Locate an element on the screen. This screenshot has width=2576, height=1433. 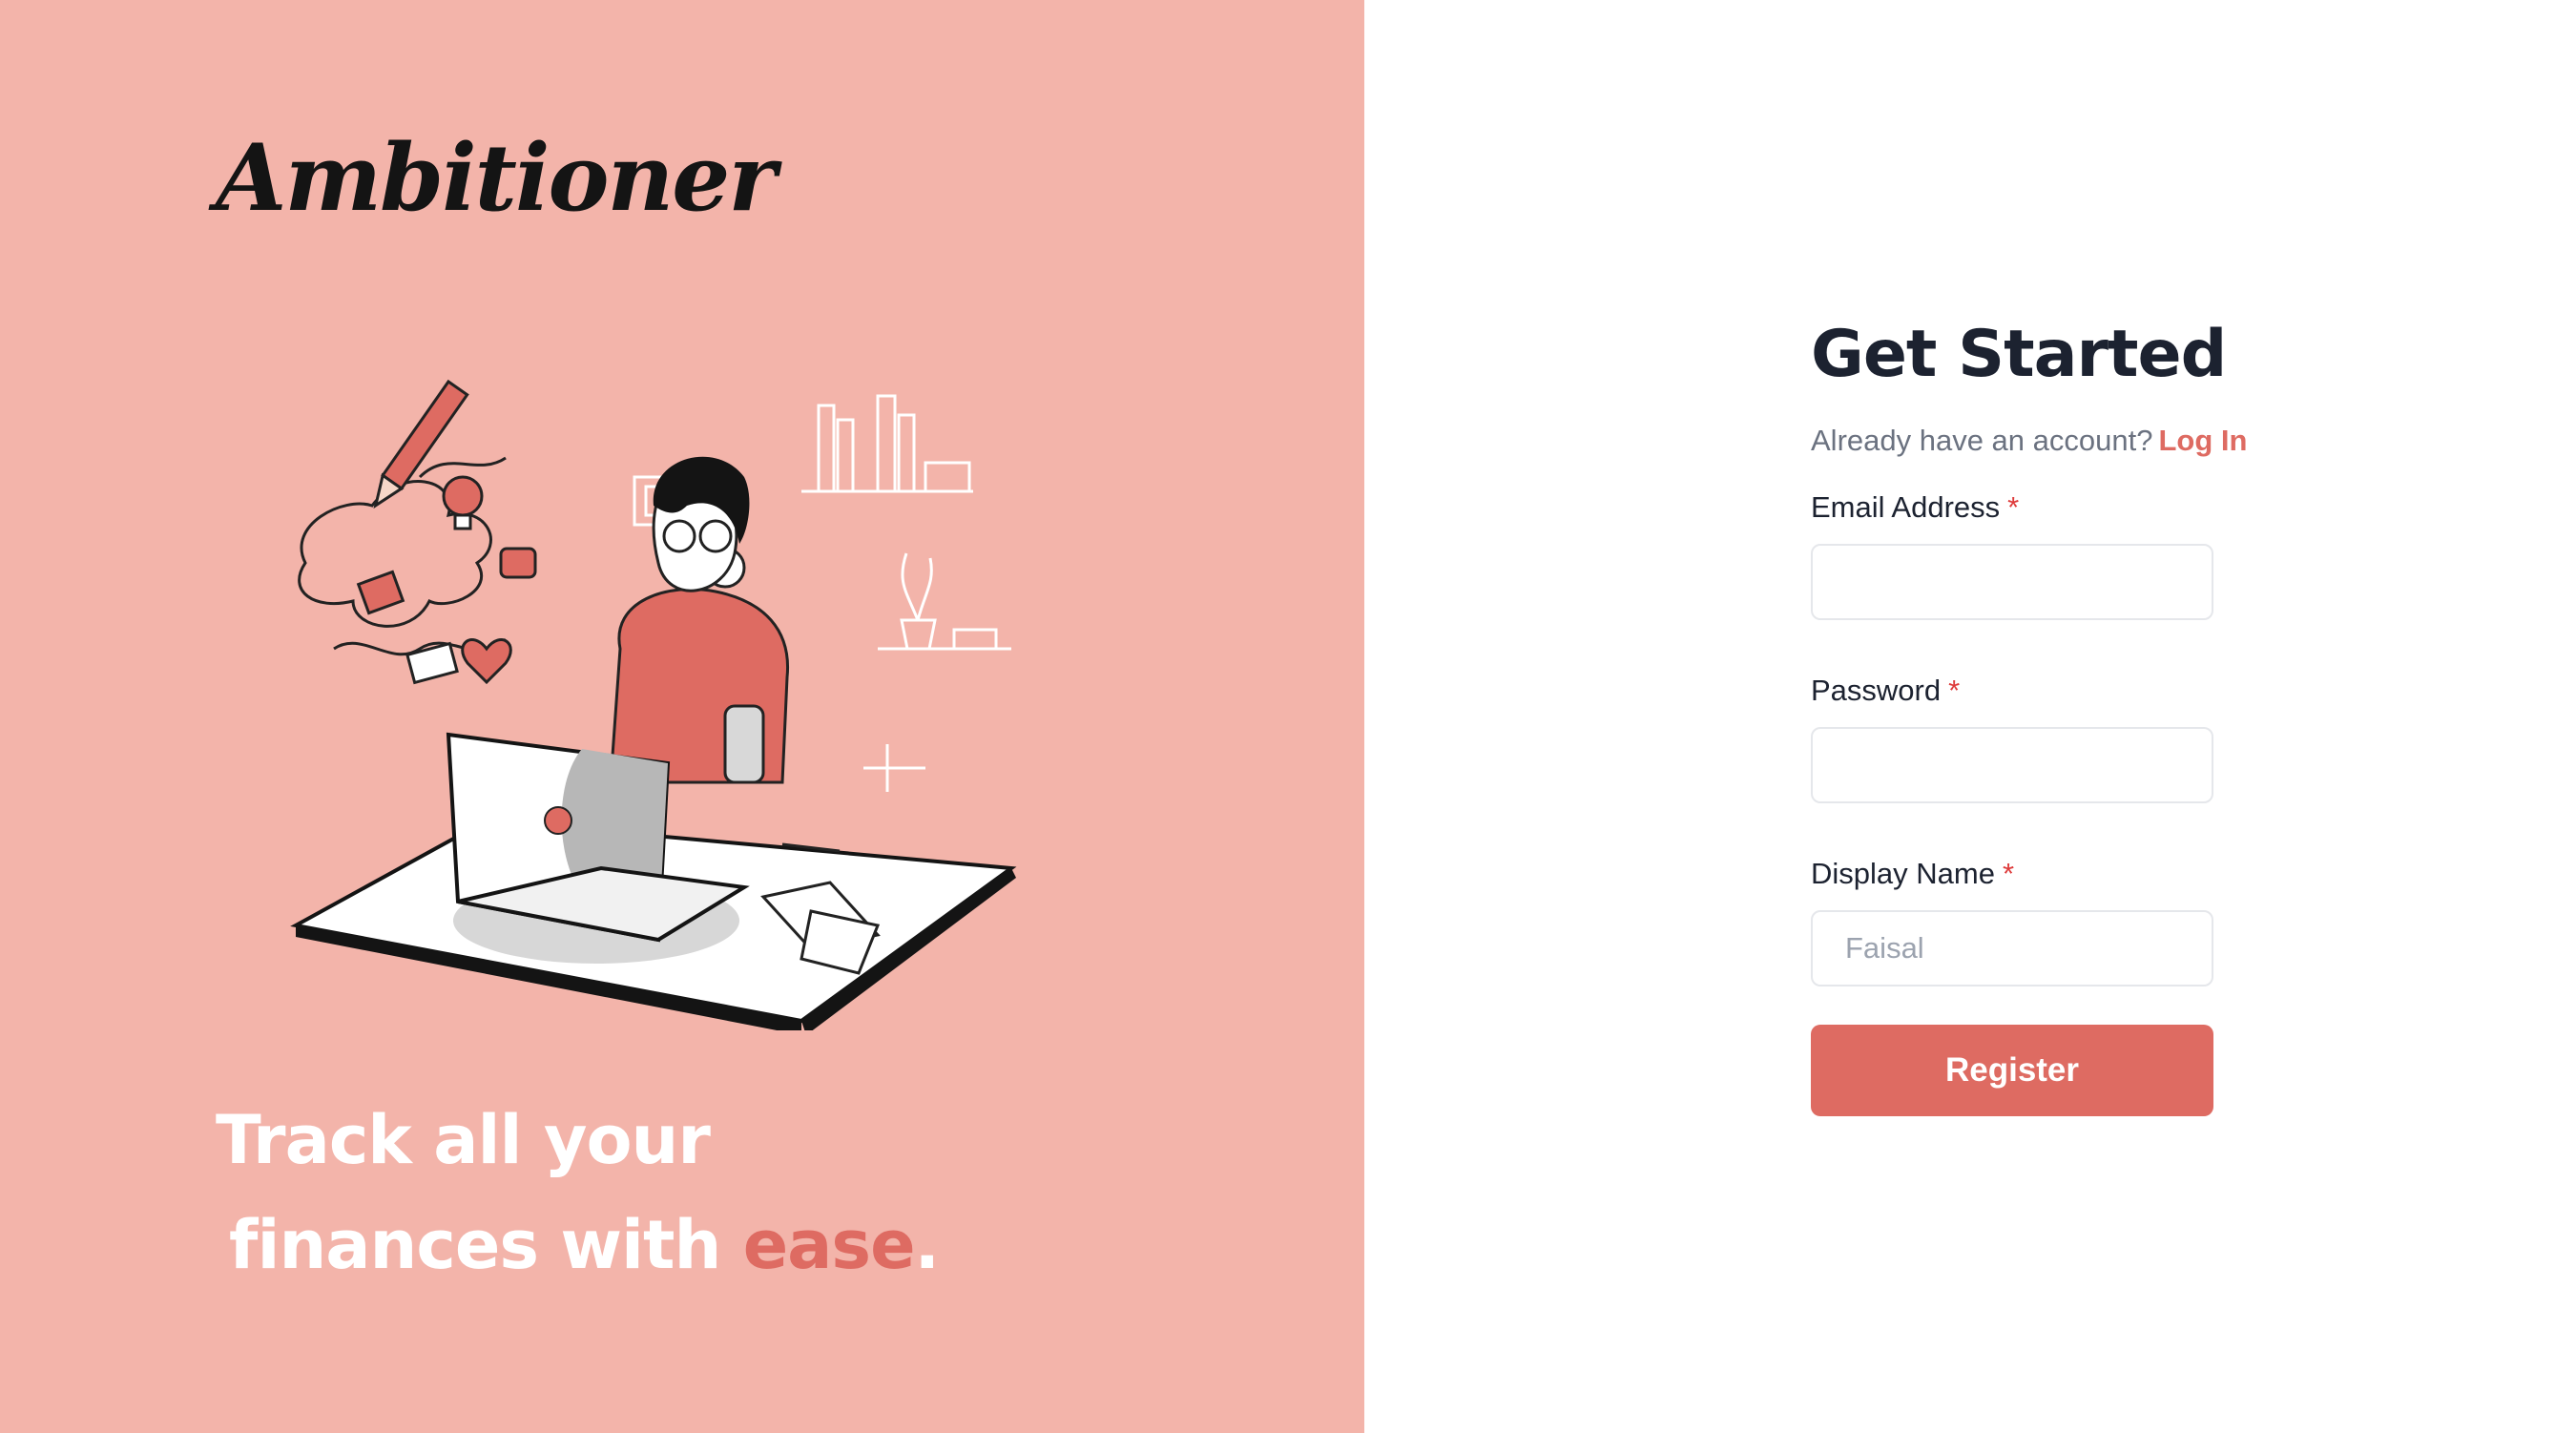
person-figure is located at coordinates (699, 620).